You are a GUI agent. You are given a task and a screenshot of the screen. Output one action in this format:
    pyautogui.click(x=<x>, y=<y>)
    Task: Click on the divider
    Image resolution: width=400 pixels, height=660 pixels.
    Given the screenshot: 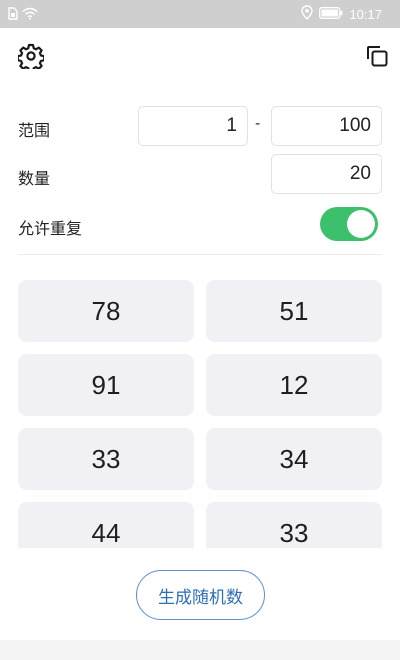 What is the action you would take?
    pyautogui.click(x=200, y=254)
    